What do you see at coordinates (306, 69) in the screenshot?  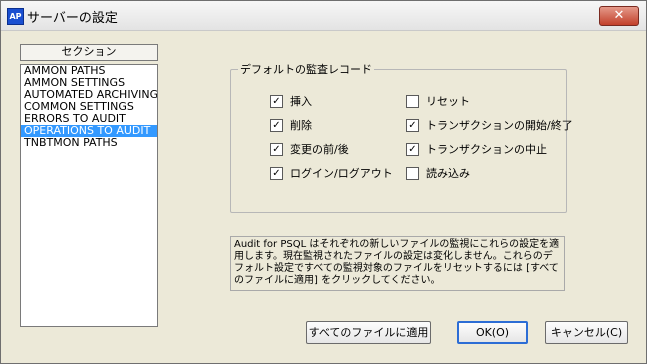 I see `group-title: デフォルトの監査レコード` at bounding box center [306, 69].